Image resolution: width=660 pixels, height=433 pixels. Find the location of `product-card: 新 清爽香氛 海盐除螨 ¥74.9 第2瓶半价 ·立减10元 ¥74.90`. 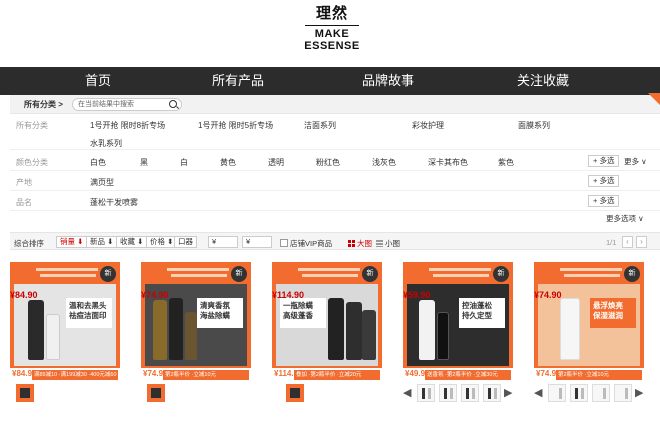

product-card: 新 清爽香氛 海盐除螨 ¥74.9 第2瓶半价 ·立减10元 ¥74.90 is located at coordinates (196, 335).